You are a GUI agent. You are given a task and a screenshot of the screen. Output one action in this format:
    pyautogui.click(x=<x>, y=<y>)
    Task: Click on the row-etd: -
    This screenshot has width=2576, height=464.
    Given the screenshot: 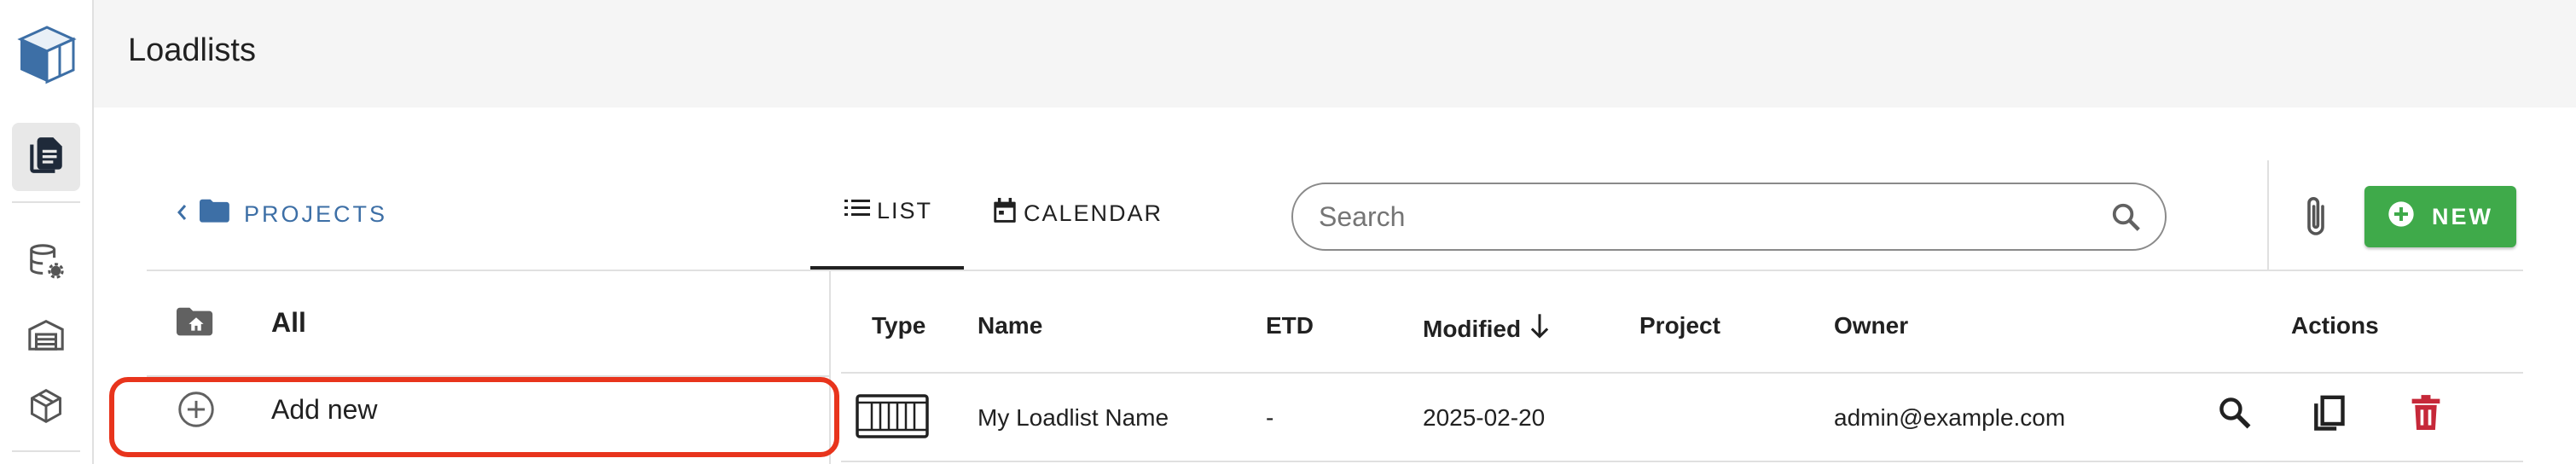 What is the action you would take?
    pyautogui.click(x=1270, y=417)
    